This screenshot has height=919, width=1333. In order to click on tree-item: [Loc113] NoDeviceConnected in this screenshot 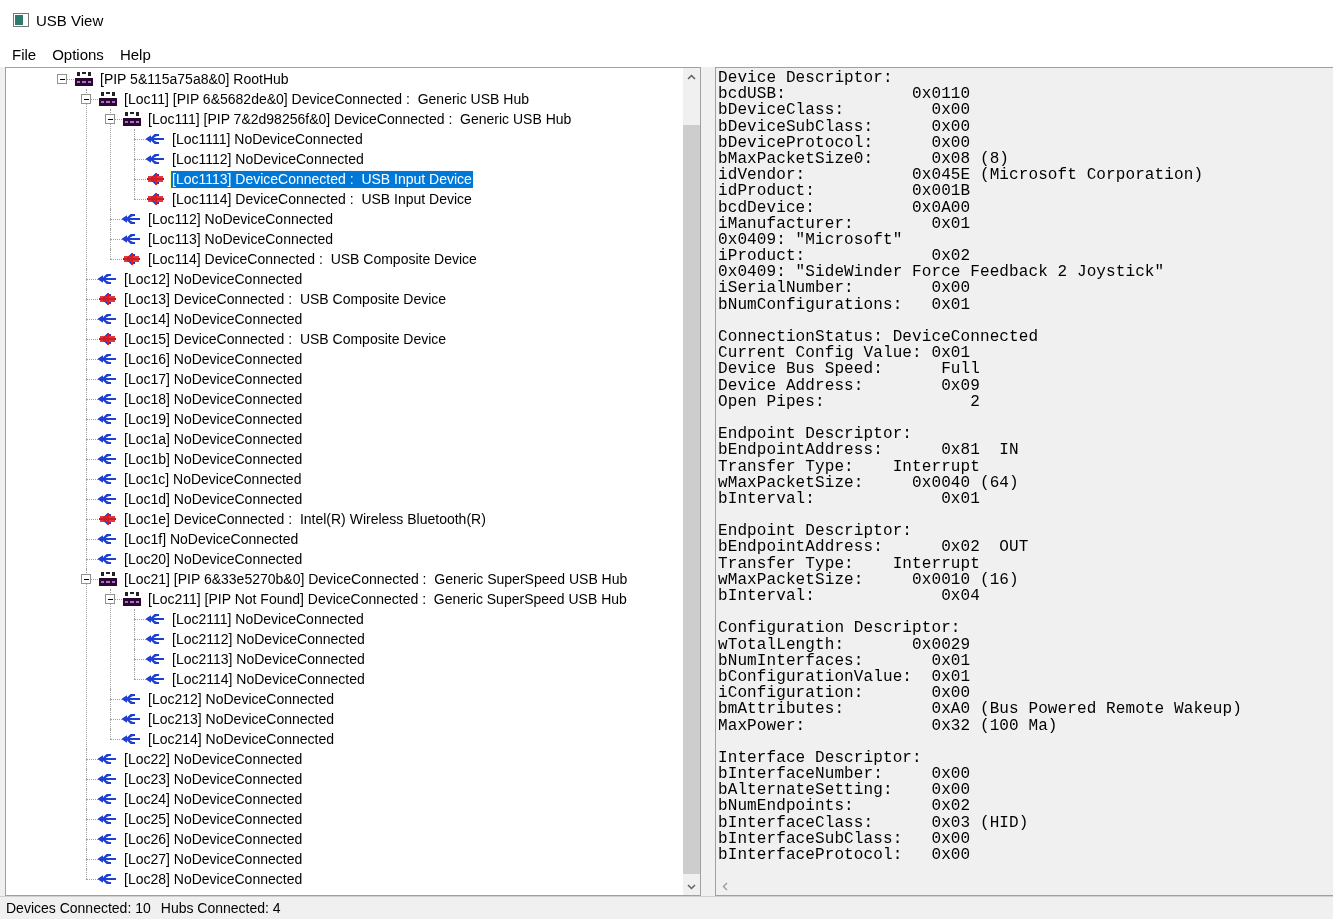, I will do `click(240, 239)`.